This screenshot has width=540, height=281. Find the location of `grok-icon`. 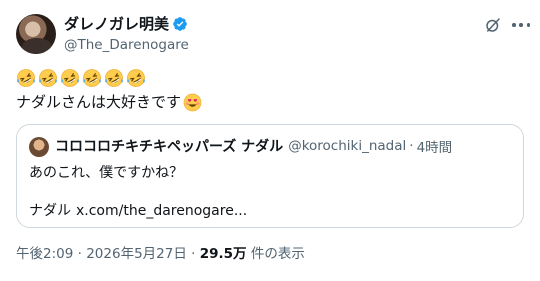

grok-icon is located at coordinates (493, 25).